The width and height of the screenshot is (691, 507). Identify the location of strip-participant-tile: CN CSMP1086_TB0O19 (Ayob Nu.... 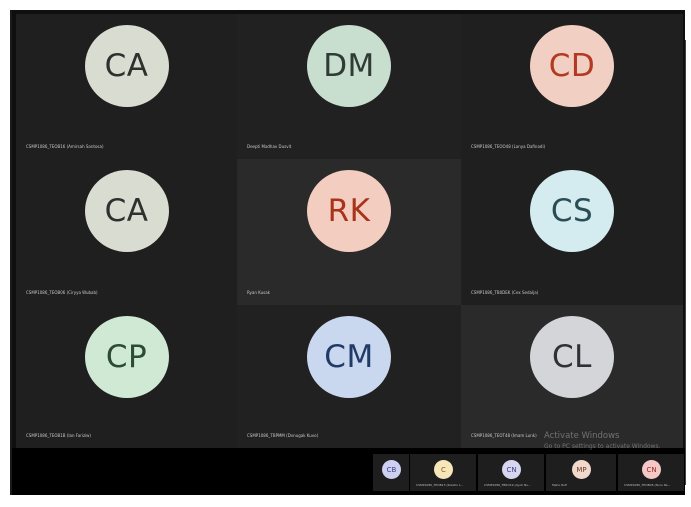
(511, 472).